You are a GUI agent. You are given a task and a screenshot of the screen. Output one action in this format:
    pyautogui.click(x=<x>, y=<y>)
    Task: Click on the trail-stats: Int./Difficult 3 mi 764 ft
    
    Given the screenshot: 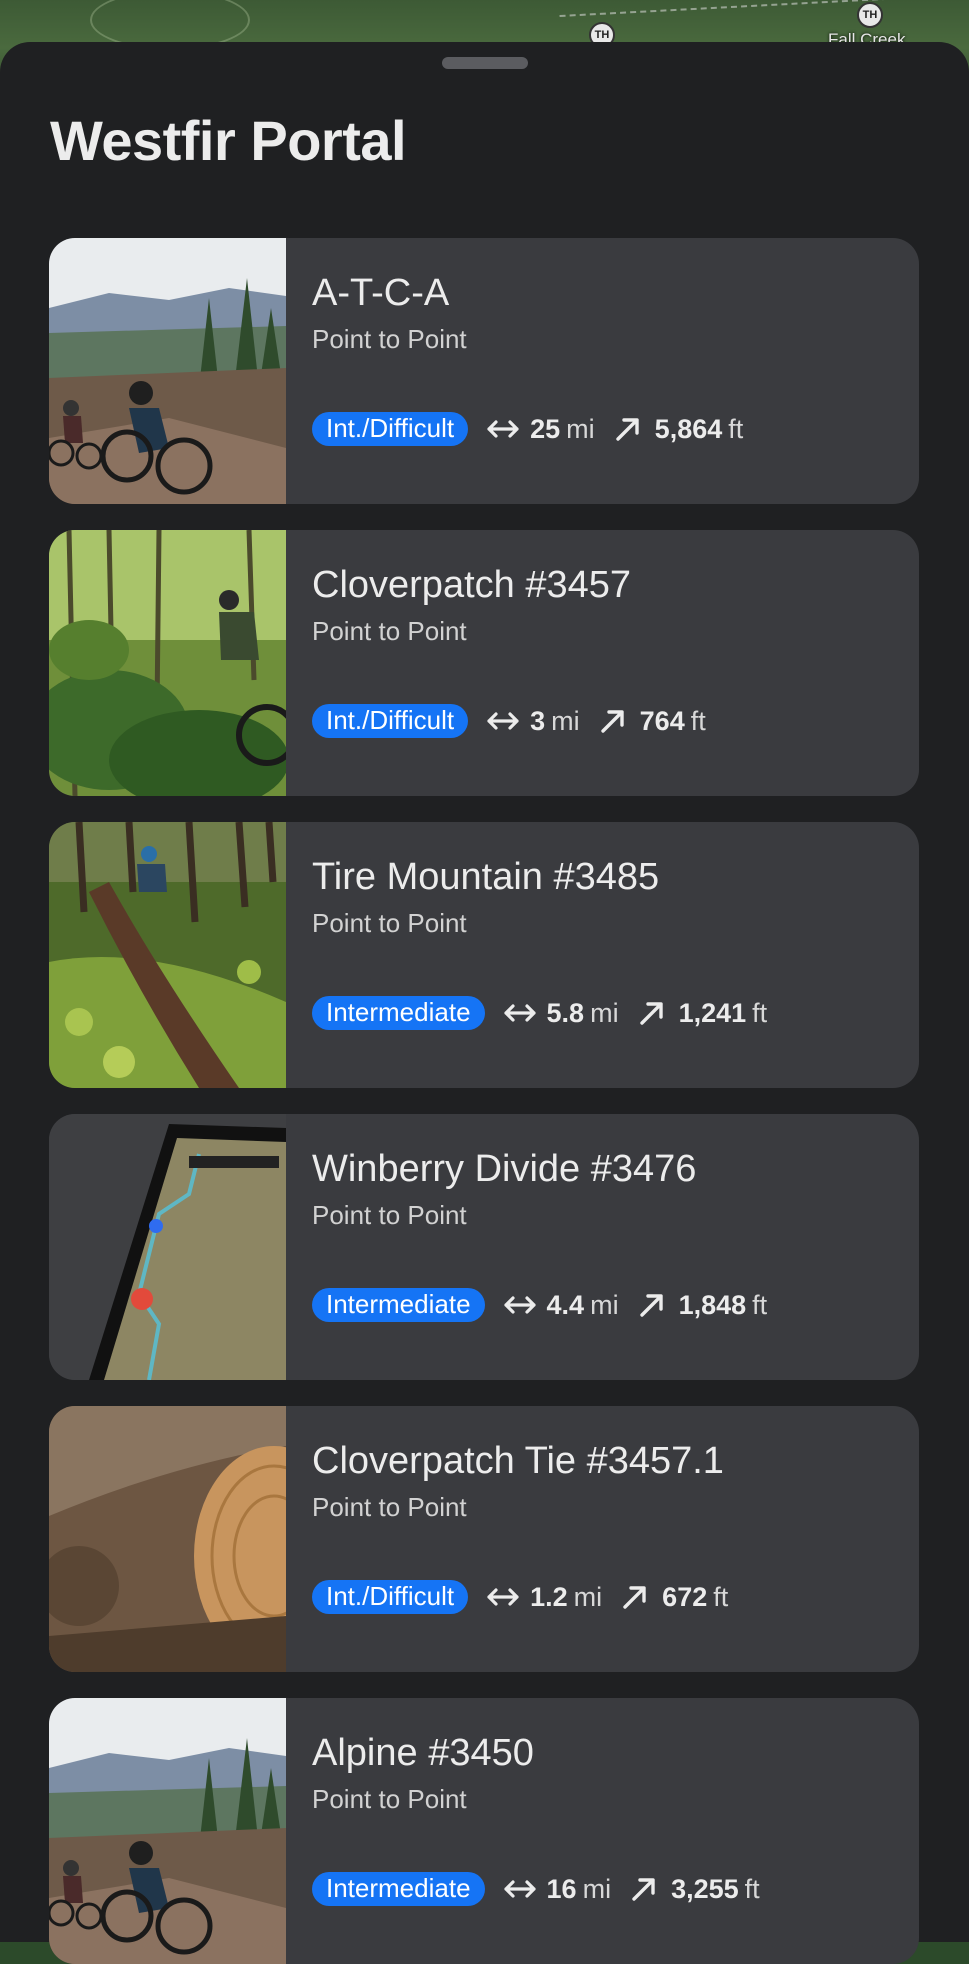 What is the action you would take?
    pyautogui.click(x=517, y=721)
    